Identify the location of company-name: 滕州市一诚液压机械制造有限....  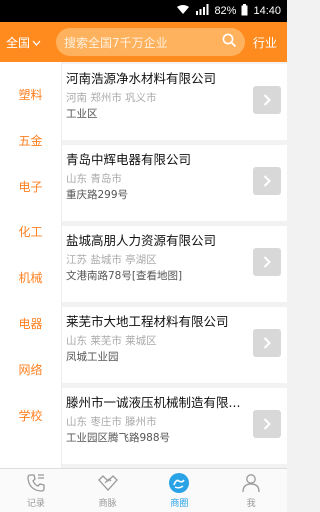
(153, 402).